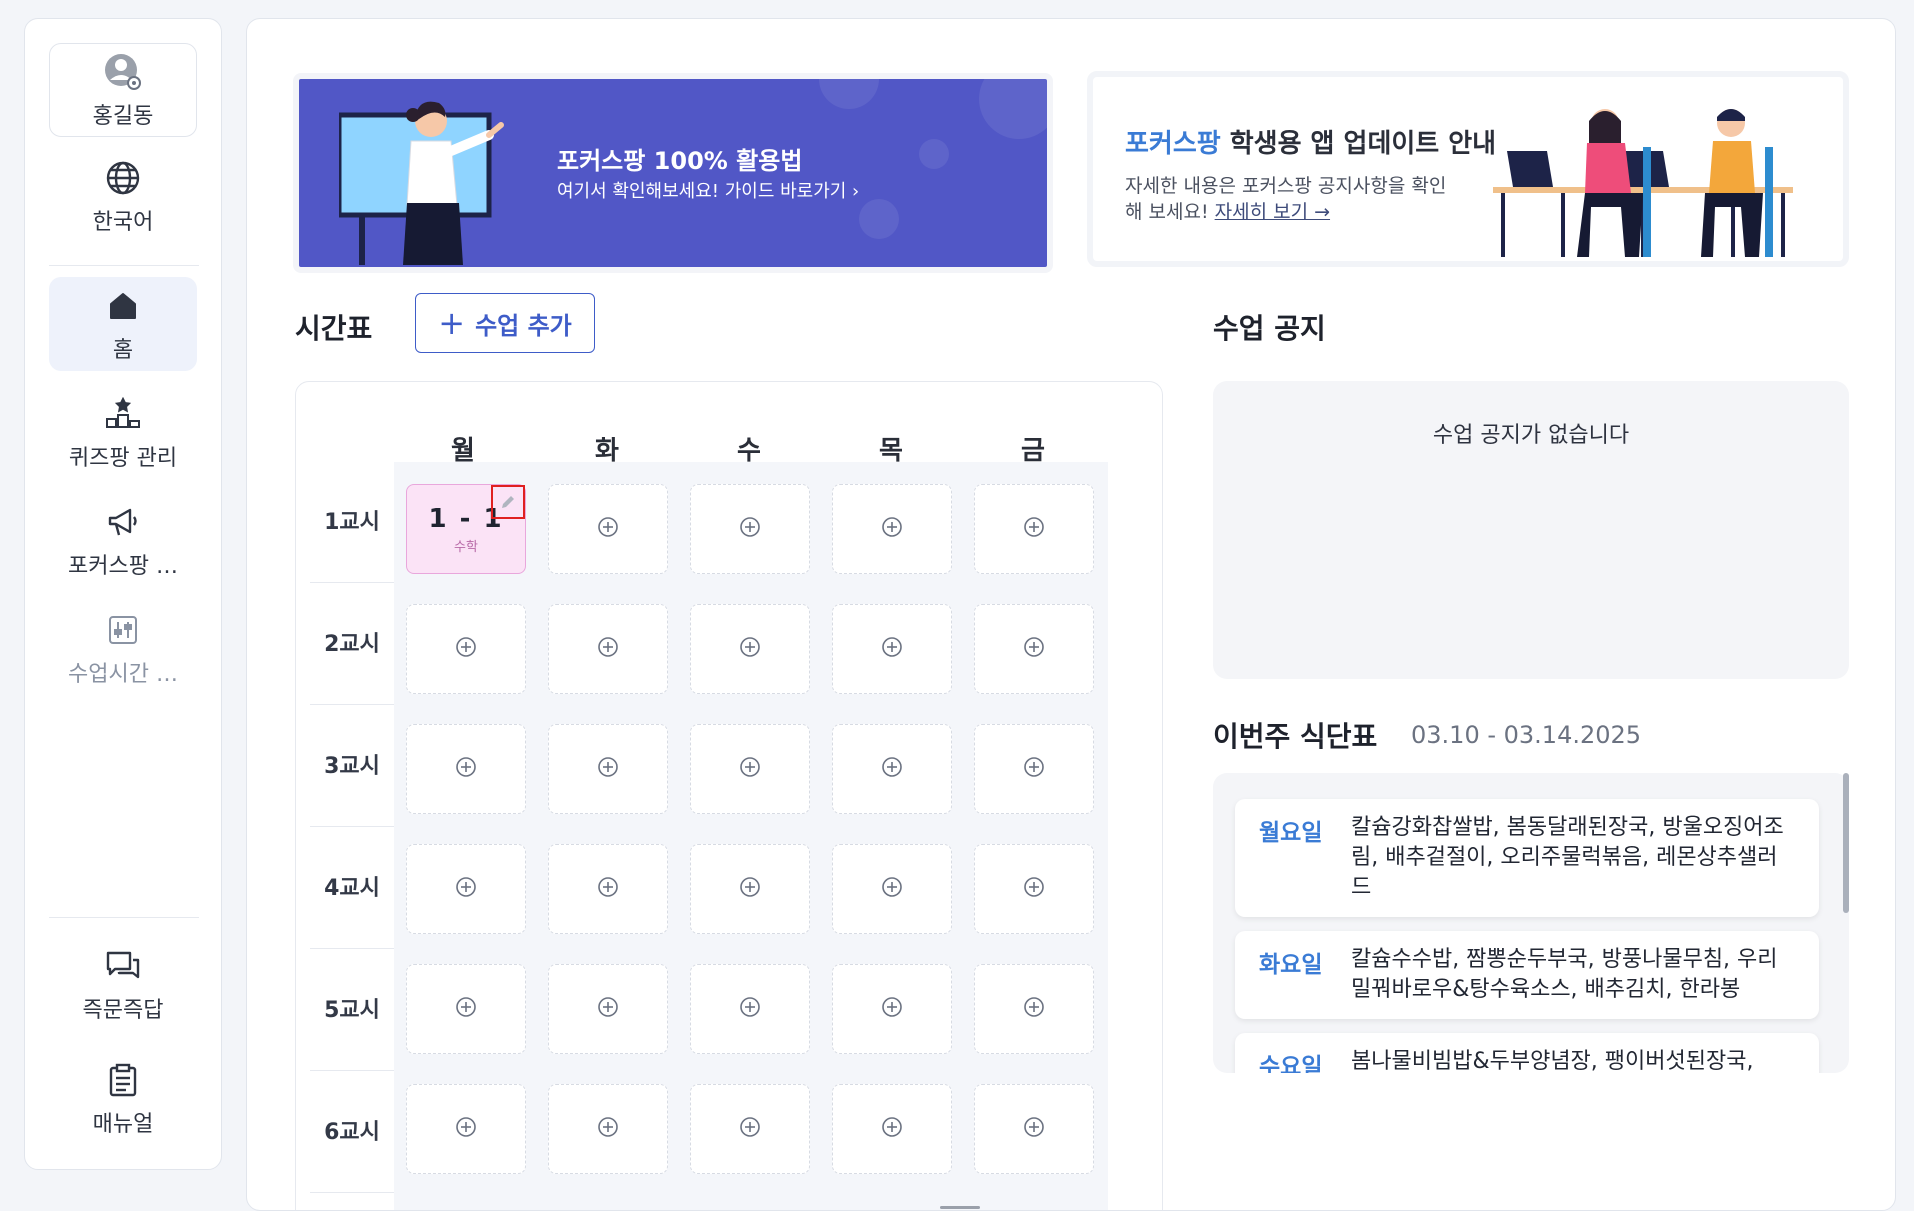 This screenshot has height=1211, width=1914. What do you see at coordinates (607, 451) in the screenshot?
I see `day-header: 화` at bounding box center [607, 451].